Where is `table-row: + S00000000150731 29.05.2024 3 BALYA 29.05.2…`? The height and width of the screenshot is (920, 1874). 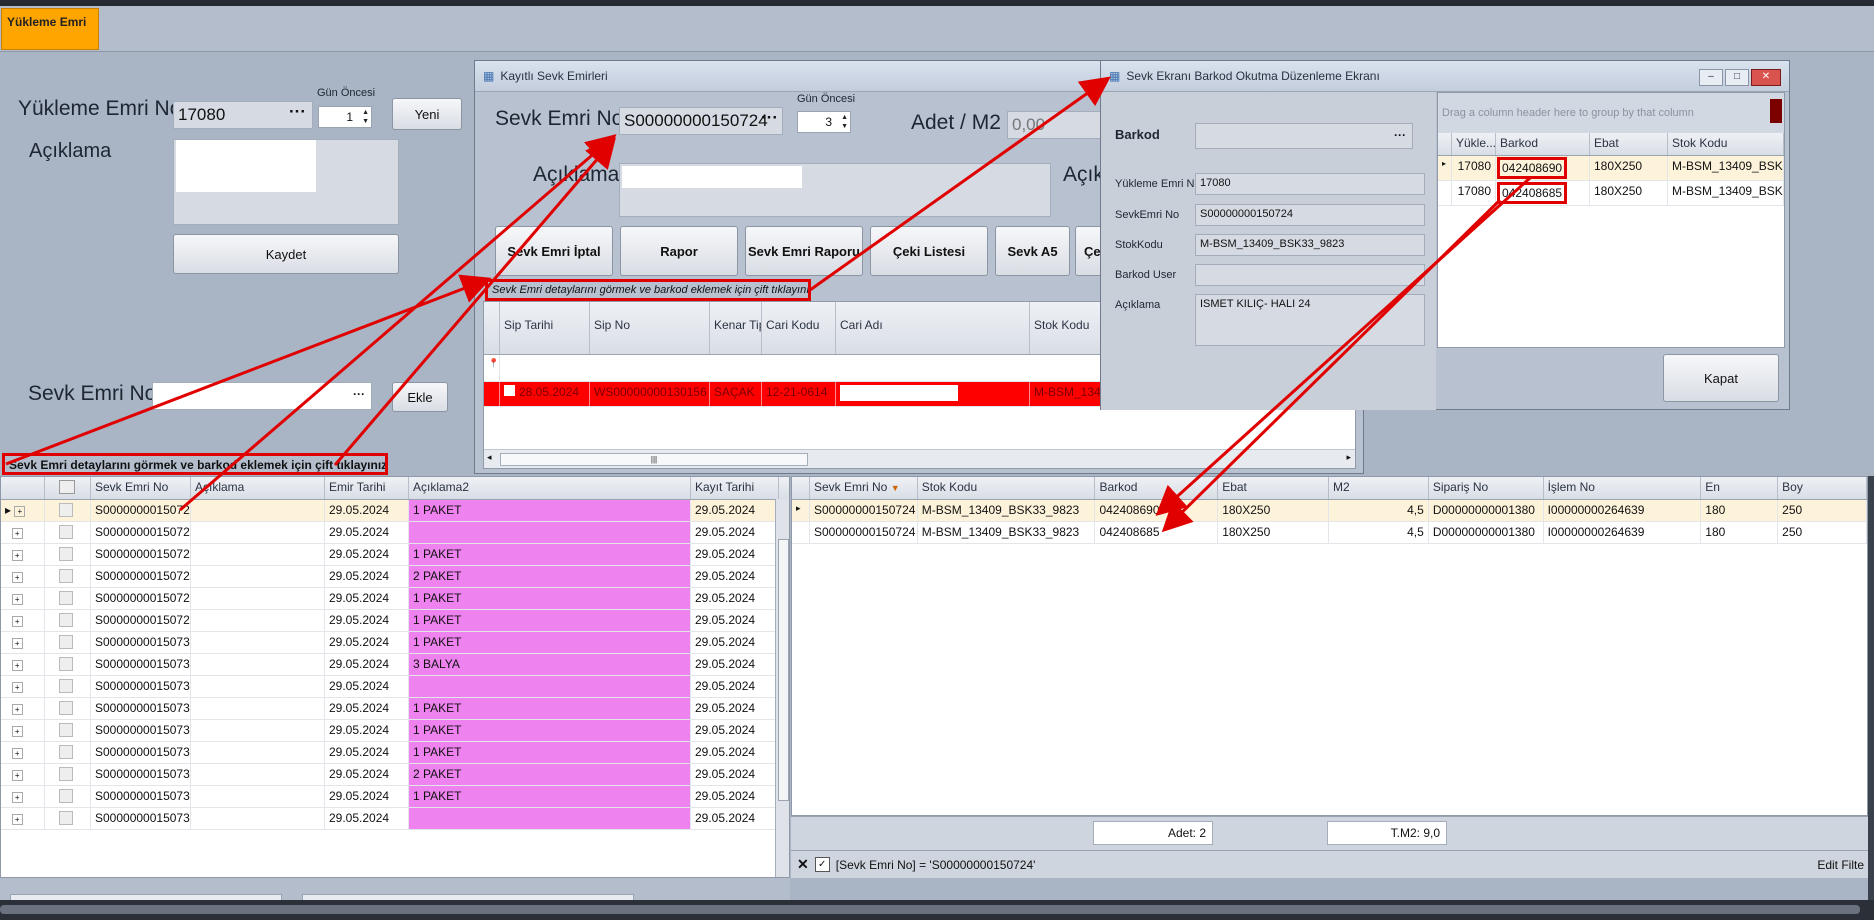 table-row: + S00000000150731 29.05.2024 3 BALYA 29.05.2… is located at coordinates (395, 665).